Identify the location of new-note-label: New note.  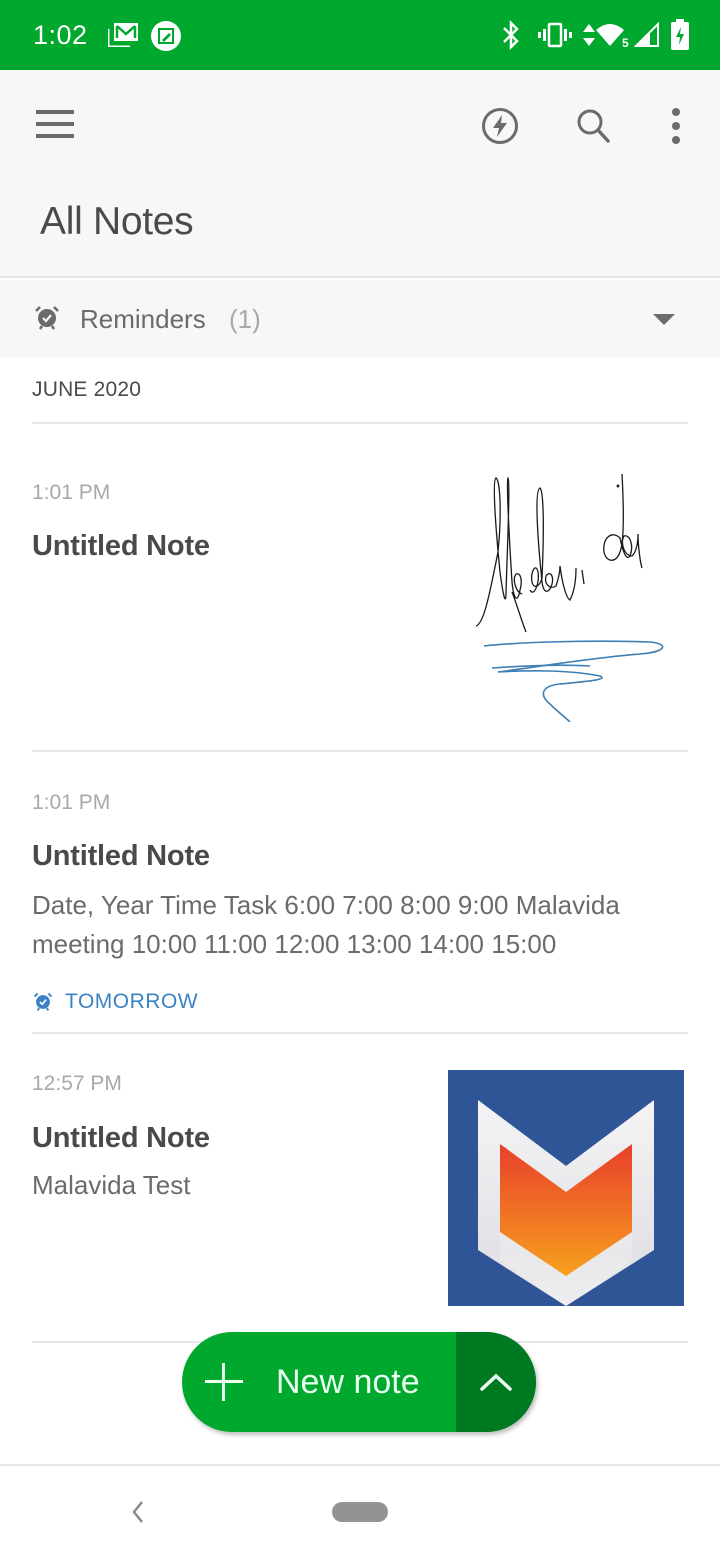
(348, 1381).